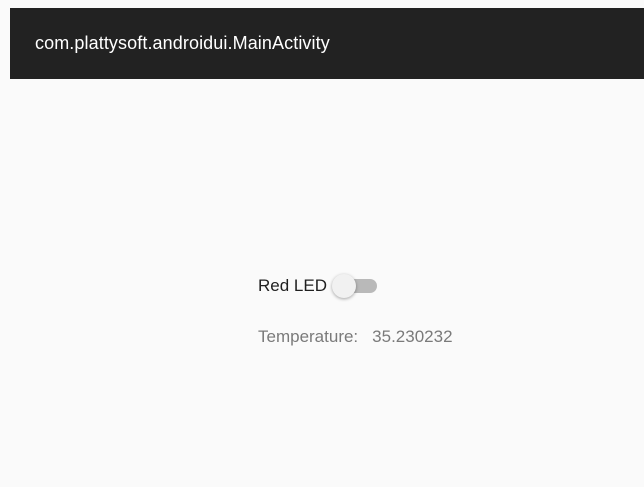  Describe the element at coordinates (343, 286) in the screenshot. I see `switch-thumb` at that location.